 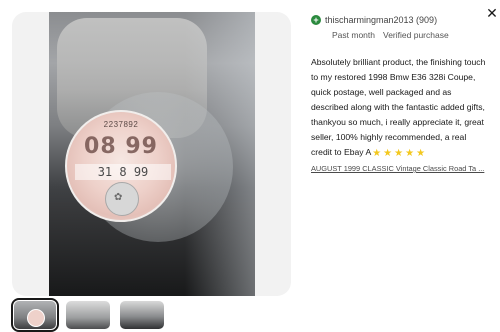 I want to click on star-rating: ★ ★ ★ ★ ★, so click(x=398, y=154).